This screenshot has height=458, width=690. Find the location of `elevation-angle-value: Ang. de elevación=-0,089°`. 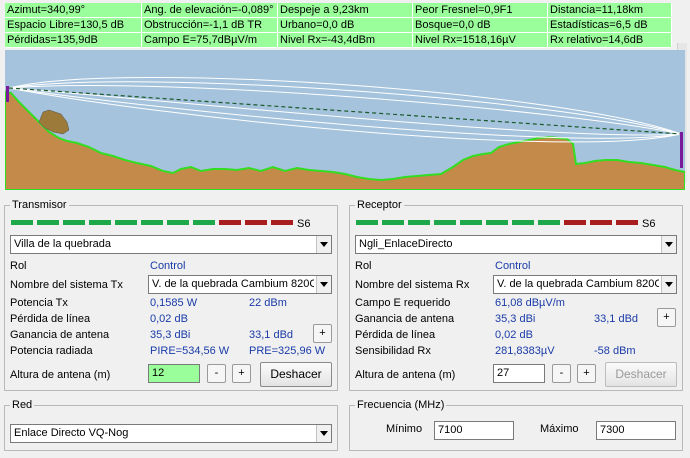

elevation-angle-value: Ang. de elevación=-0,089° is located at coordinates (210, 10).